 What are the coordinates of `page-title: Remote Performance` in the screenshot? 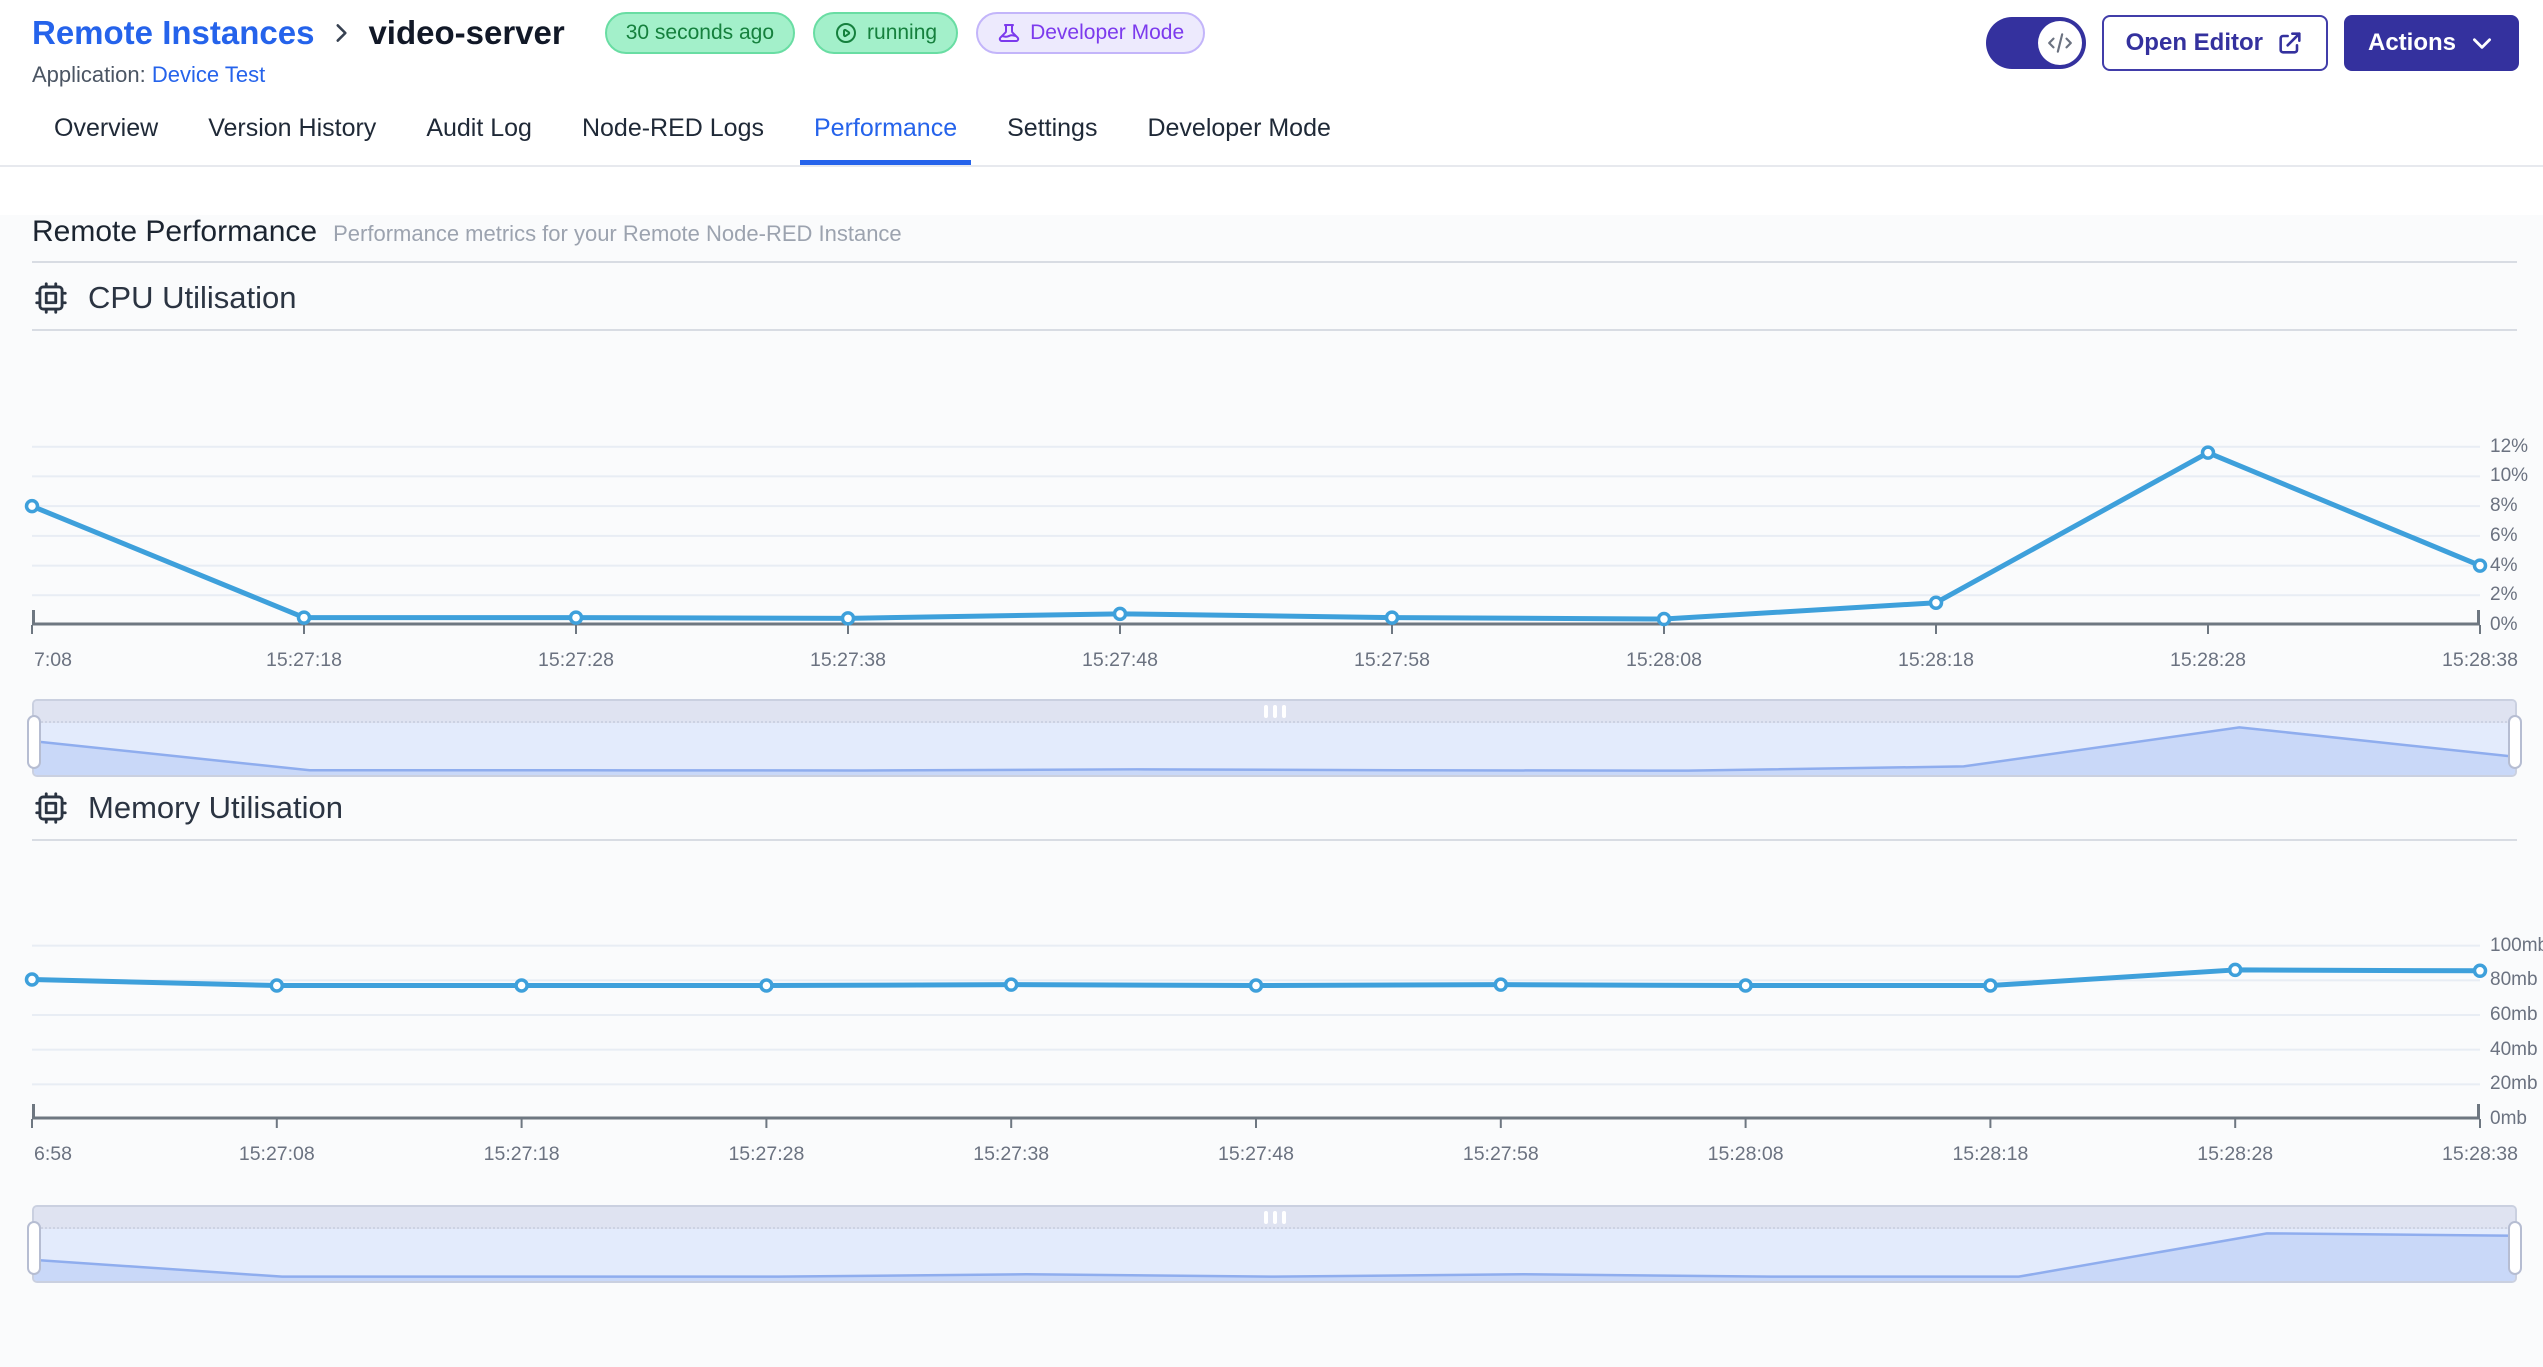 It's located at (175, 231).